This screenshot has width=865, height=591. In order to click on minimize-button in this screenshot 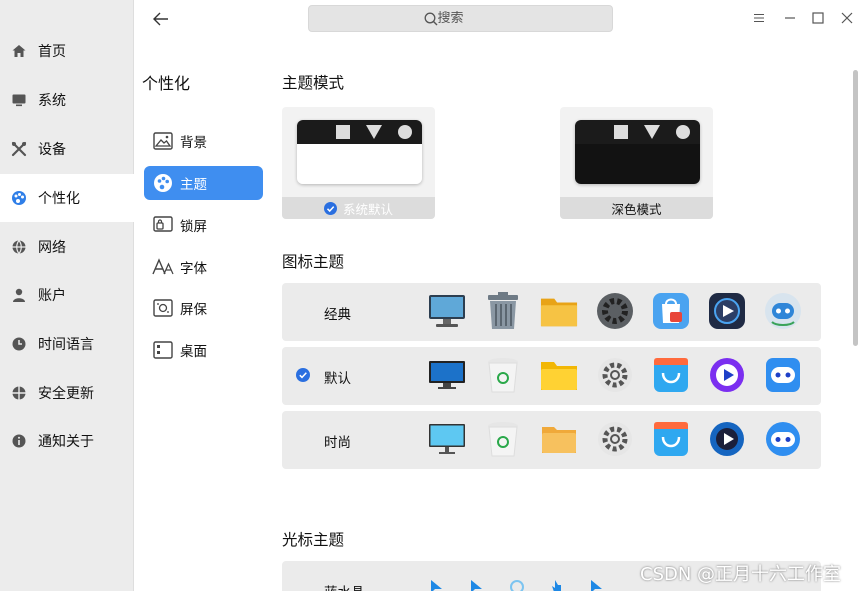, I will do `click(790, 18)`.